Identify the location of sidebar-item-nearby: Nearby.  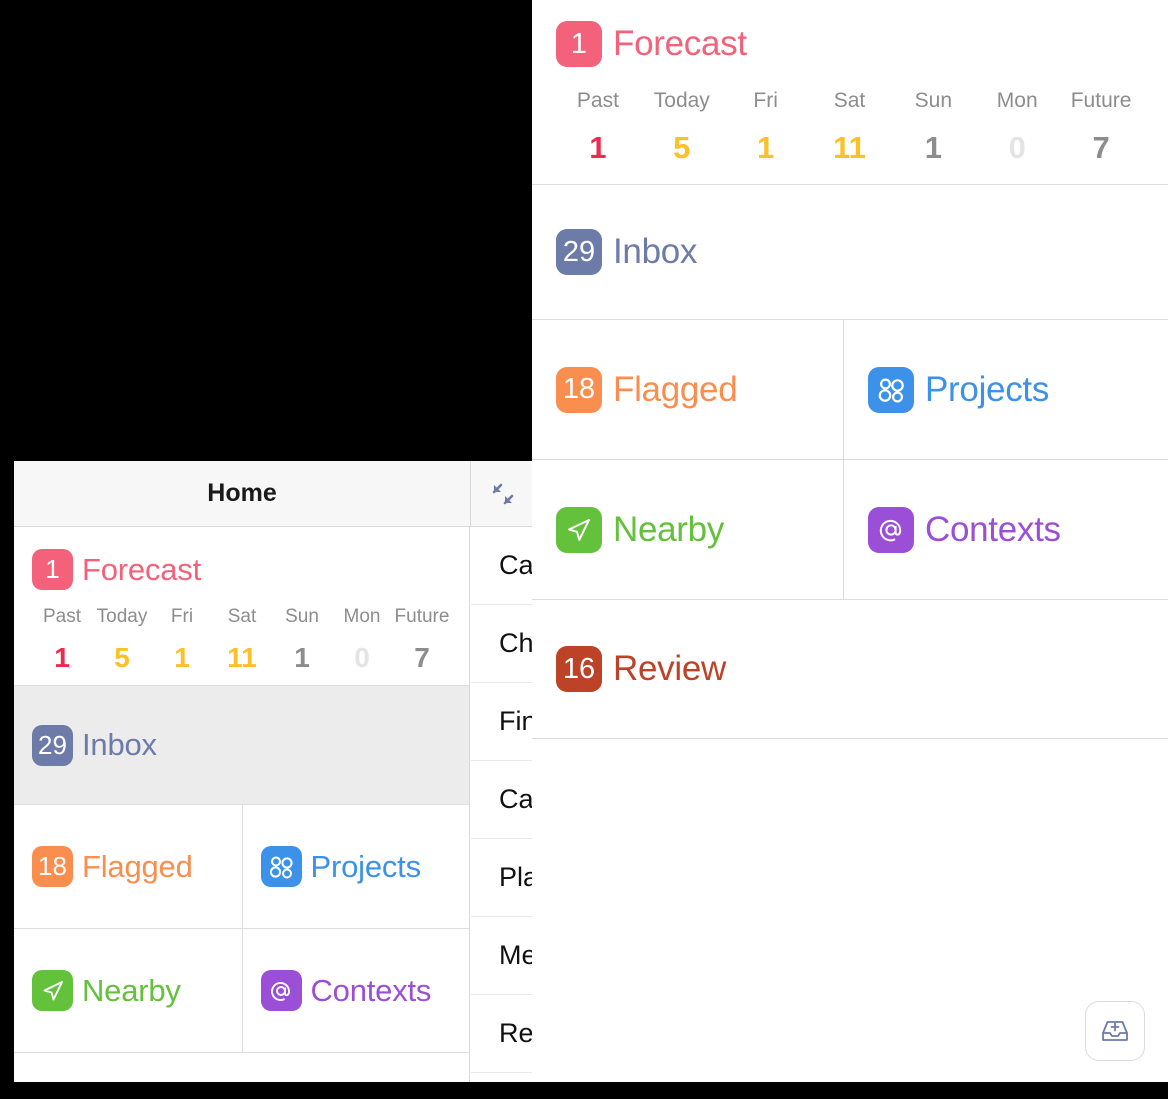
(128, 990).